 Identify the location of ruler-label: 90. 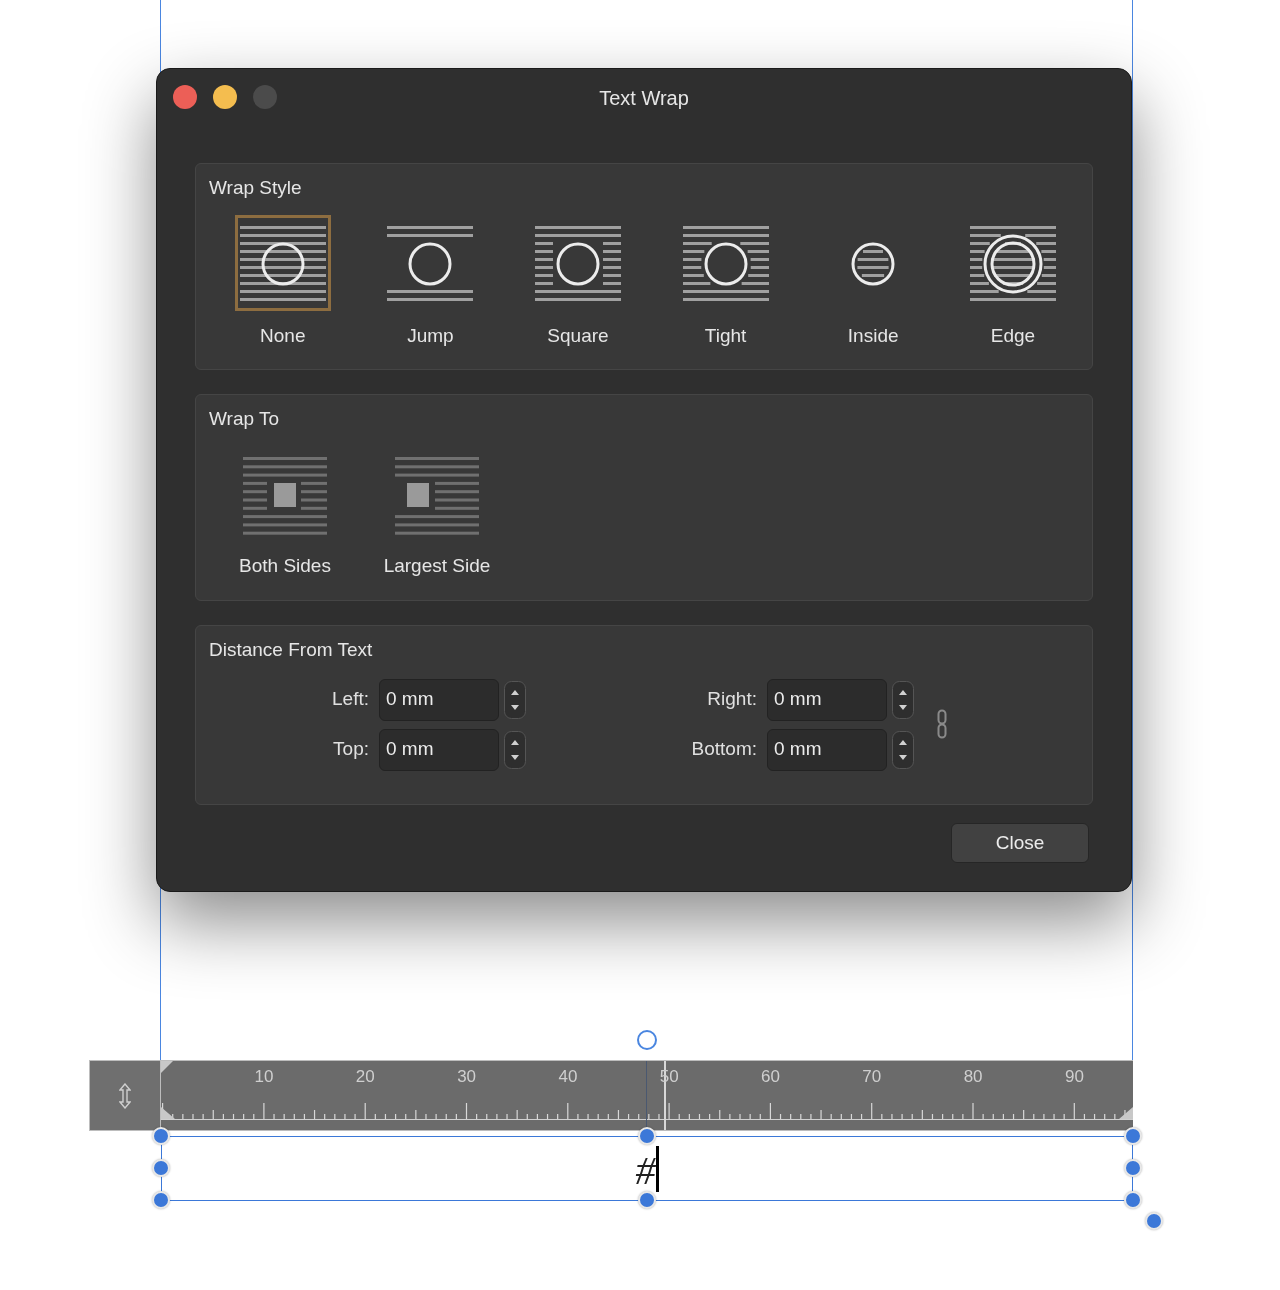
(1074, 1077).